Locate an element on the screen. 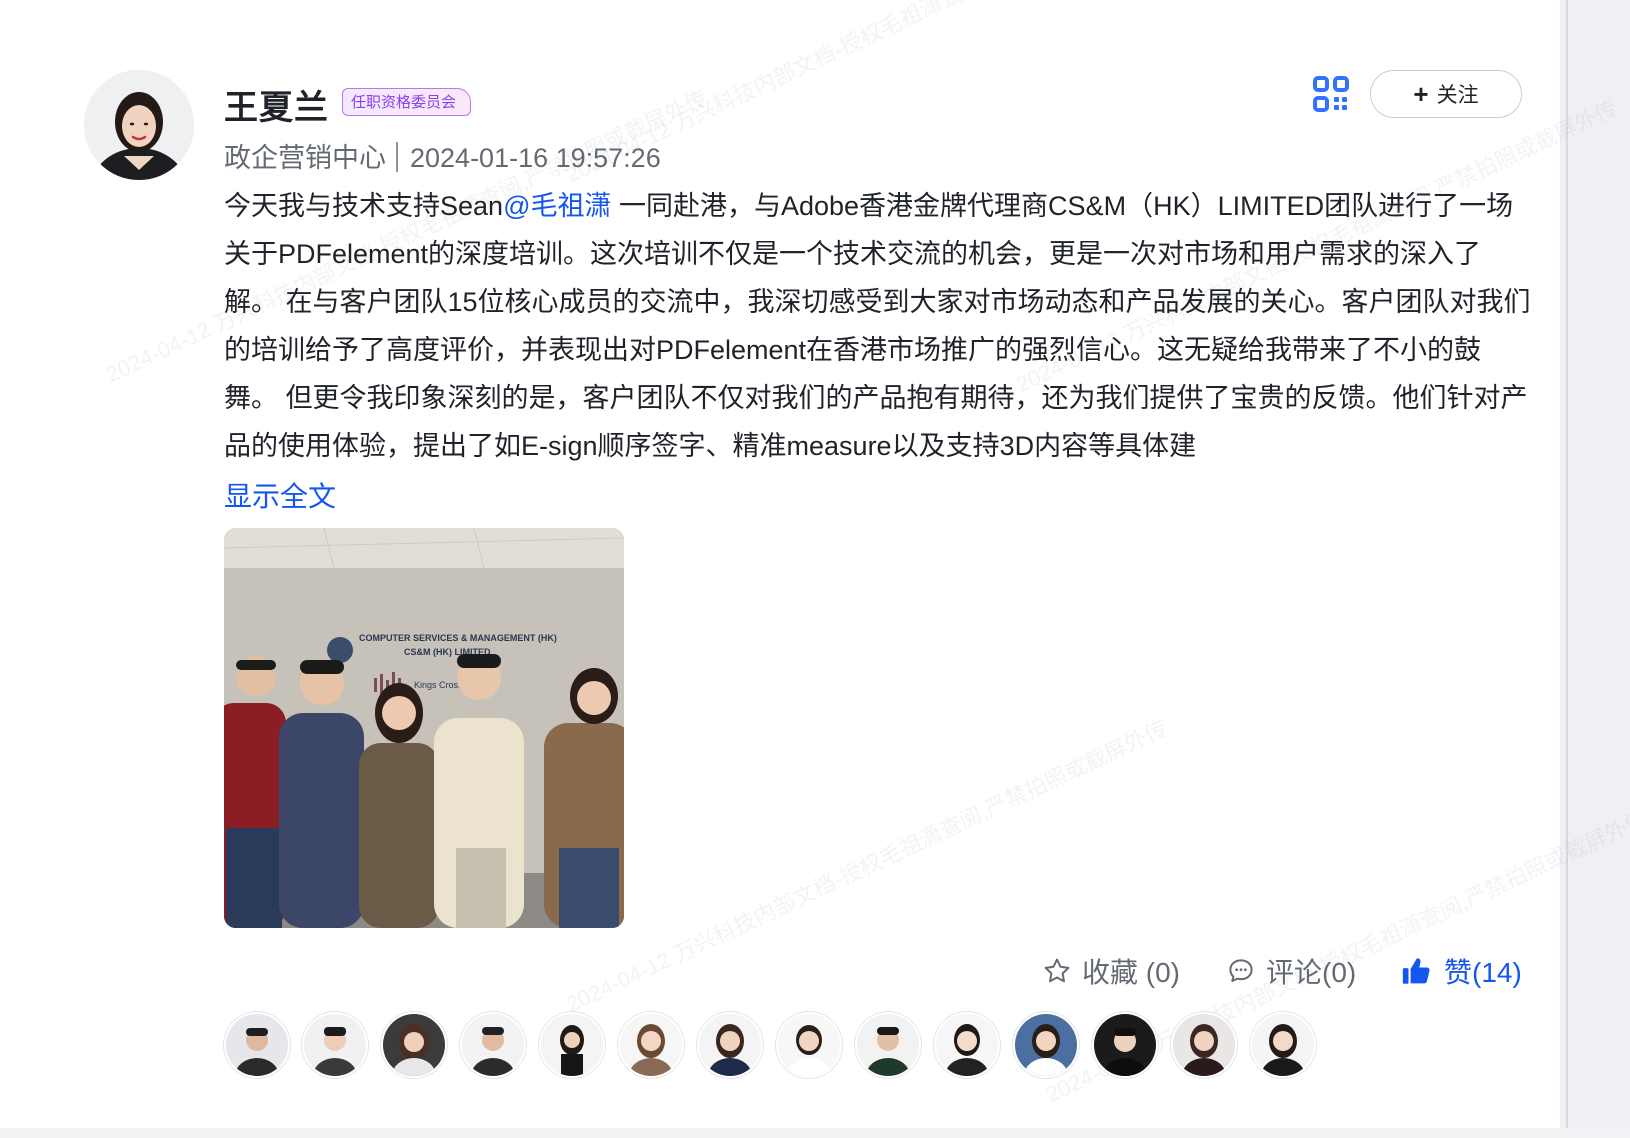 The height and width of the screenshot is (1138, 1630). meta-separator is located at coordinates (397, 157).